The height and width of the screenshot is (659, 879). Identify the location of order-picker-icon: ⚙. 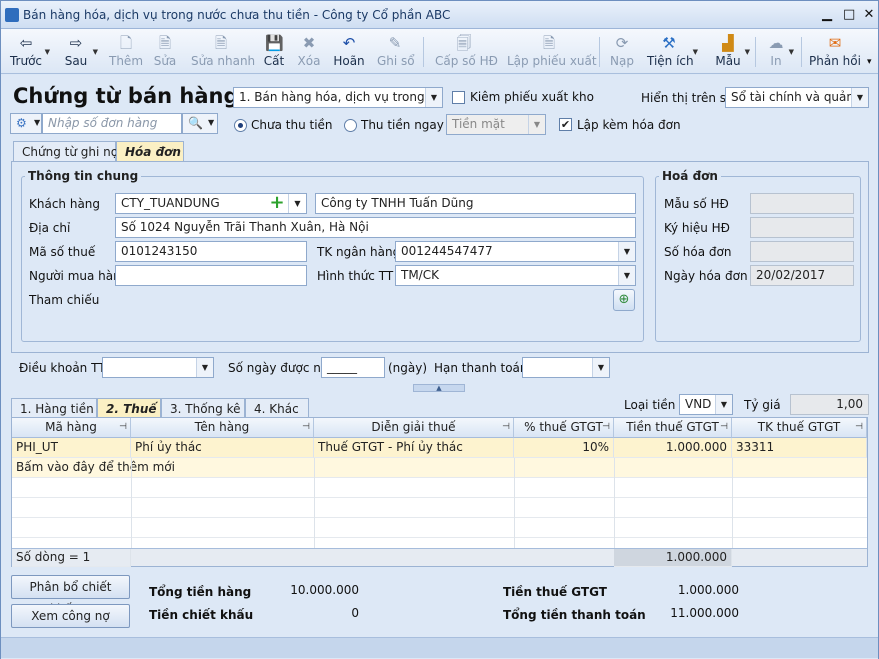
(21, 123).